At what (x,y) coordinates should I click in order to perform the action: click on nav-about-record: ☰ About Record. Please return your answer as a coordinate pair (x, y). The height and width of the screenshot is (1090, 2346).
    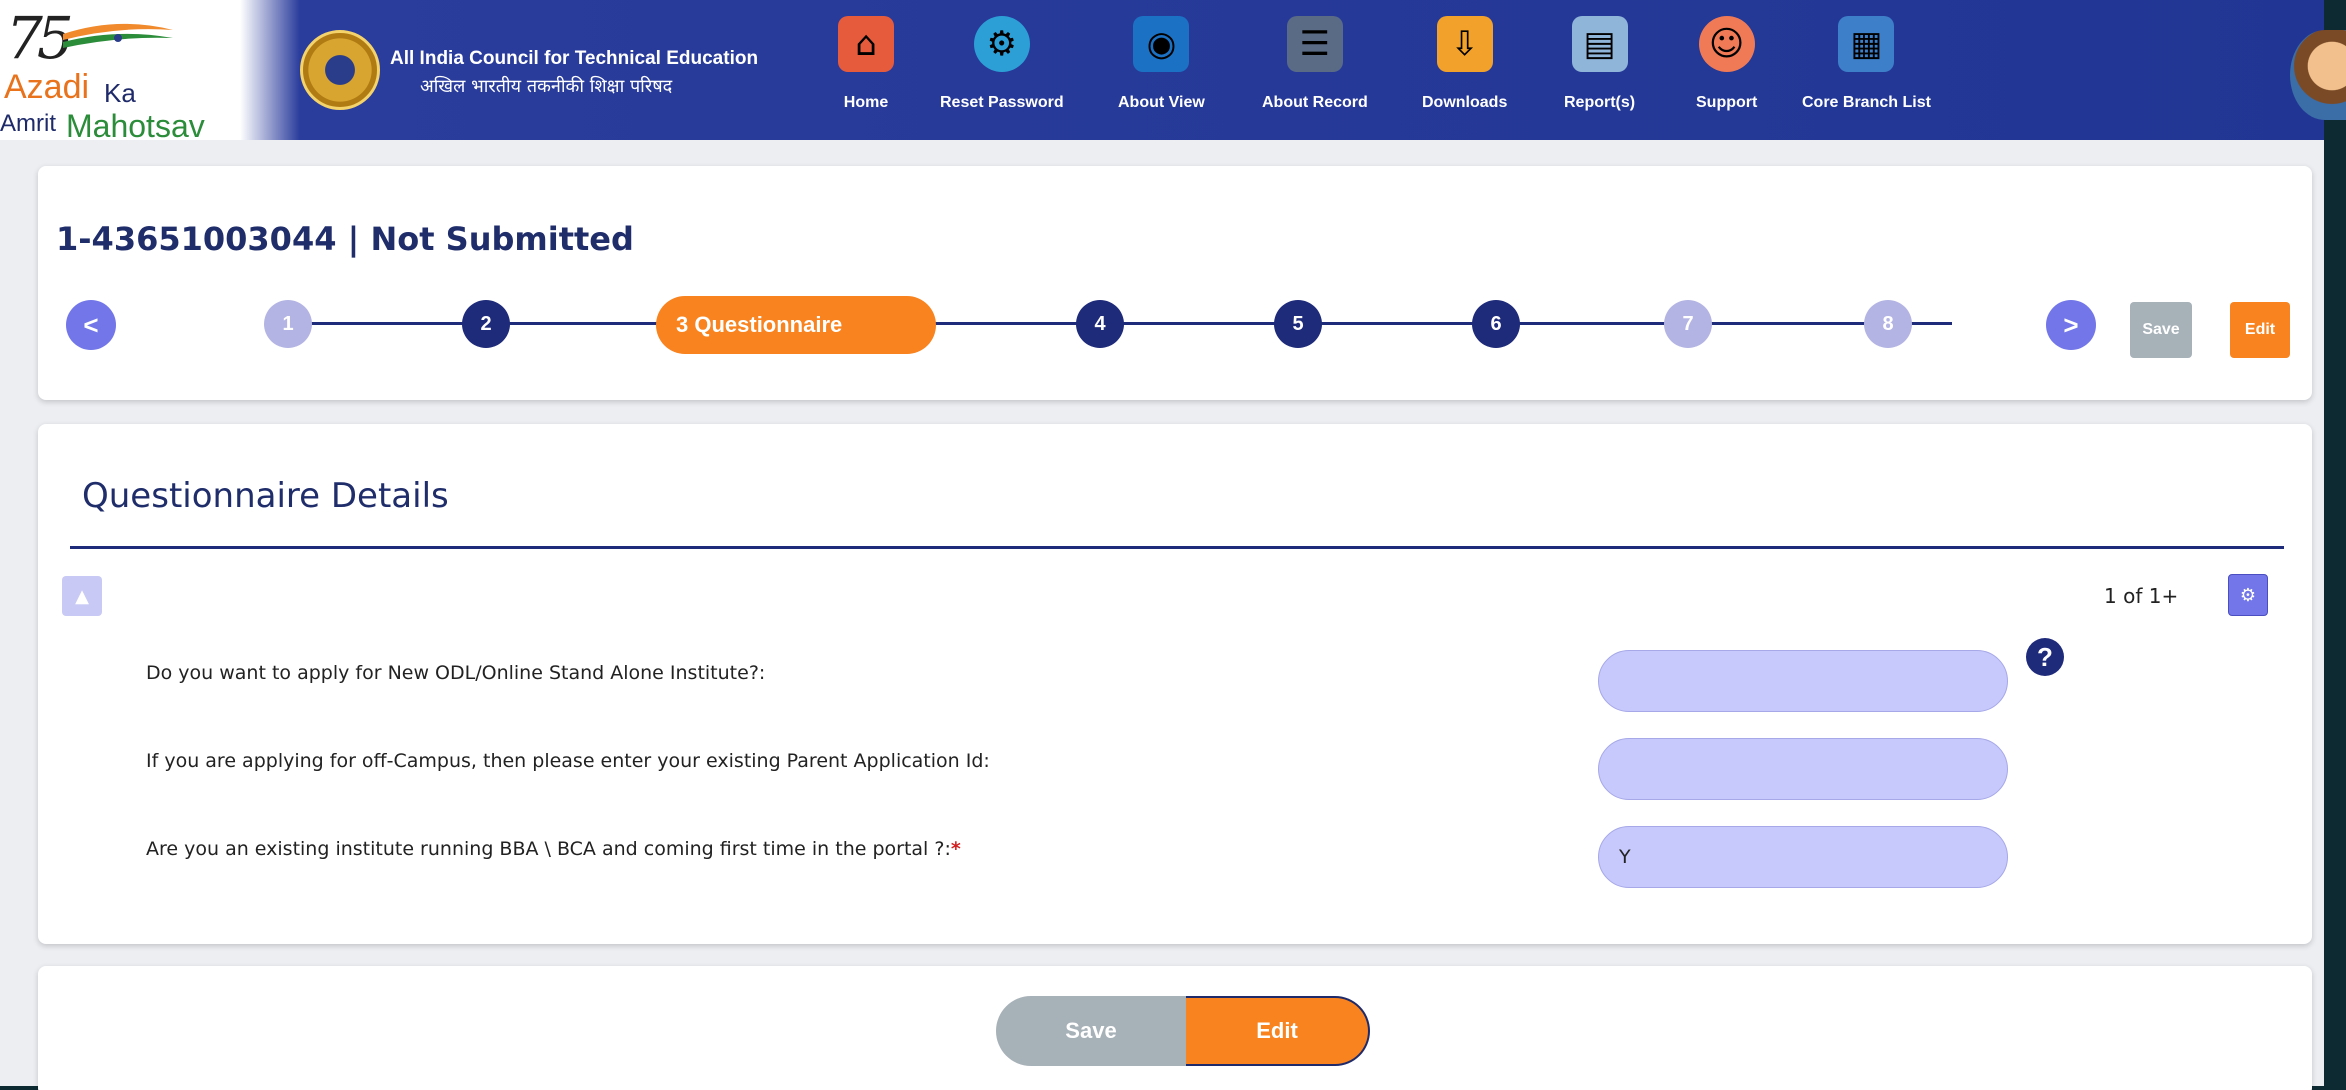
    Looking at the image, I should click on (1315, 70).